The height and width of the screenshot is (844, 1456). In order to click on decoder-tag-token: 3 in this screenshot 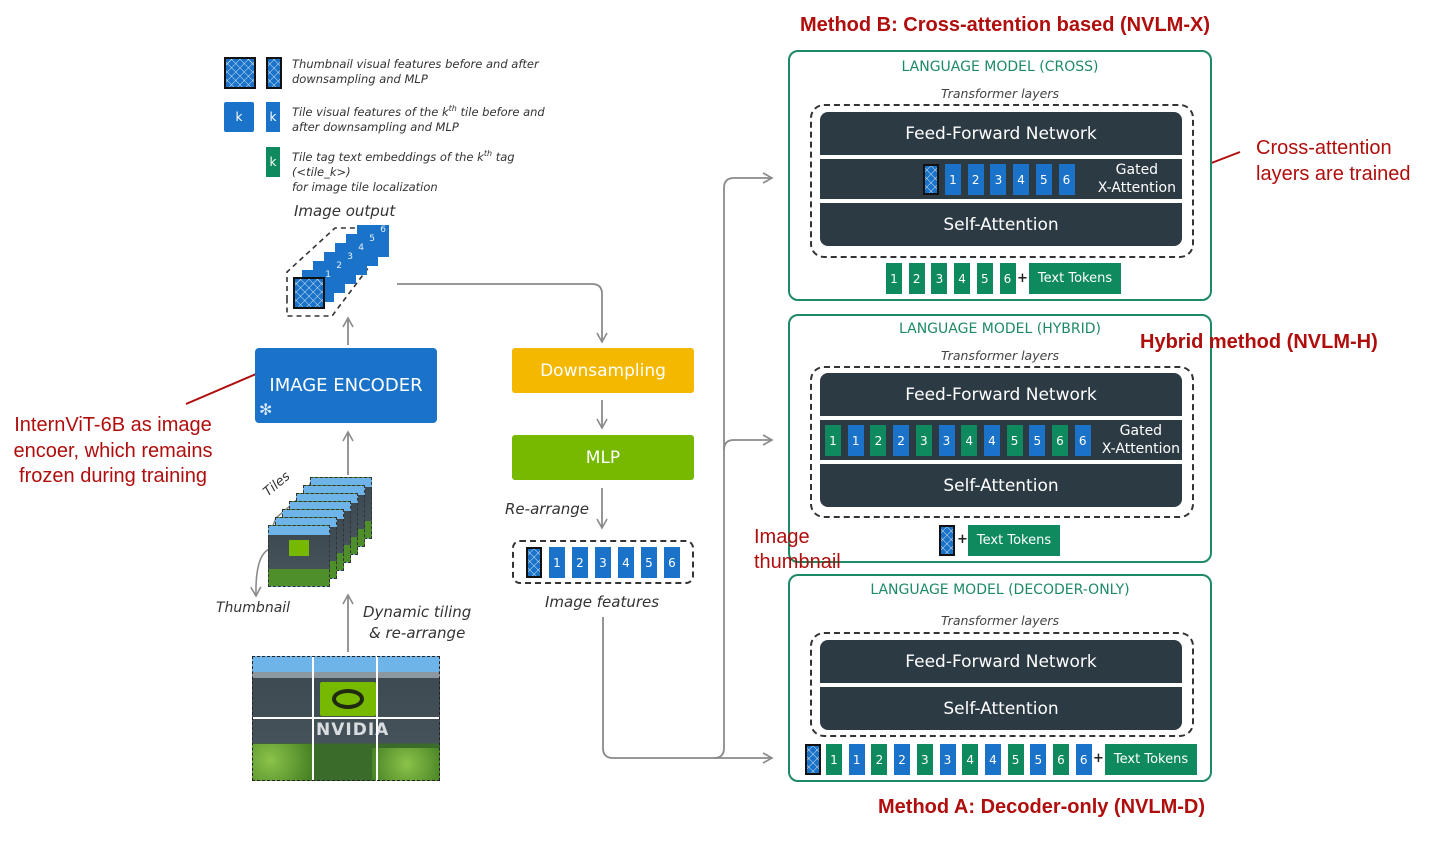, I will do `click(924, 759)`.